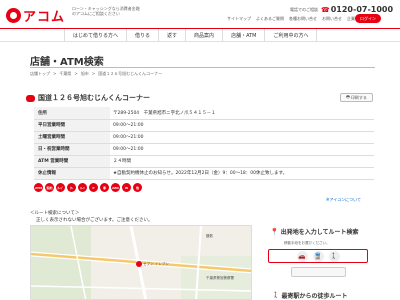  I want to click on nav-current-users: ご利用中の方へ, so click(291, 35).